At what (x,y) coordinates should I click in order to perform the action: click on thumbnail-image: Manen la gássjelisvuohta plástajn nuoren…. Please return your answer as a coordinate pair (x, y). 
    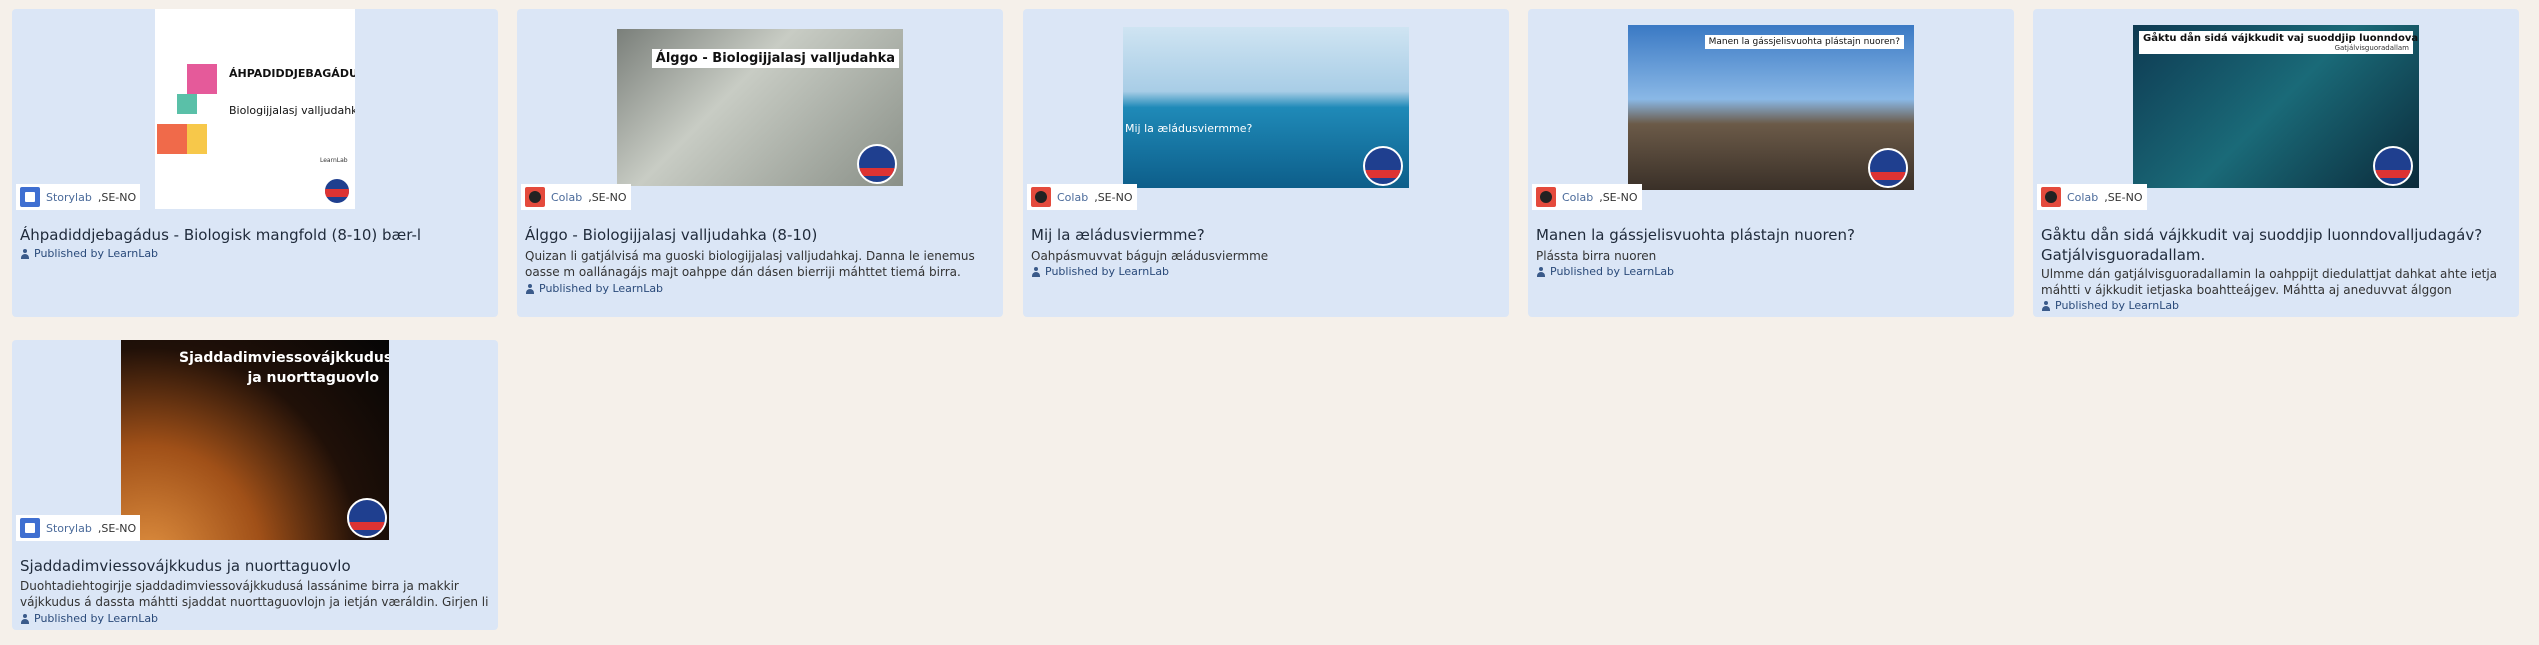
    Looking at the image, I should click on (1771, 107).